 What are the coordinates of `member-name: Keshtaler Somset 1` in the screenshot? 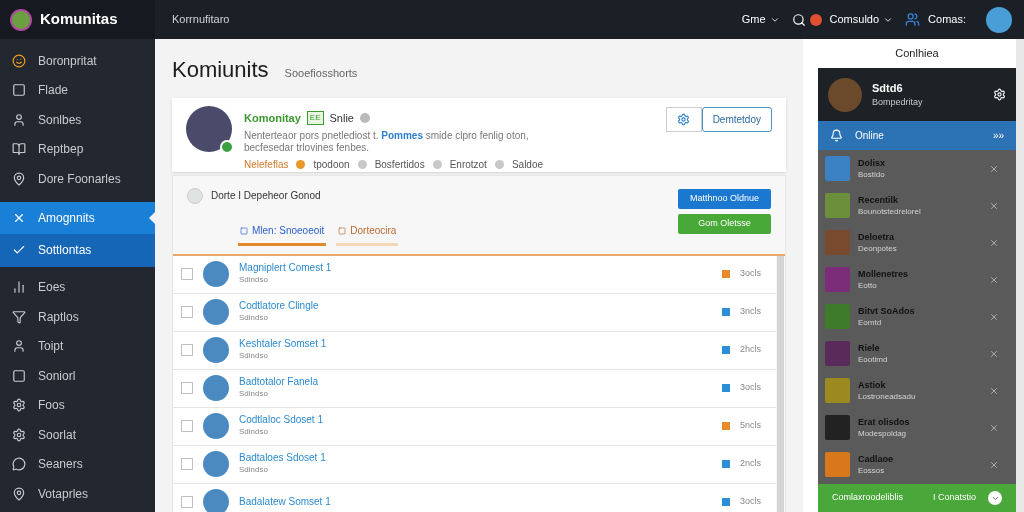 It's located at (475, 344).